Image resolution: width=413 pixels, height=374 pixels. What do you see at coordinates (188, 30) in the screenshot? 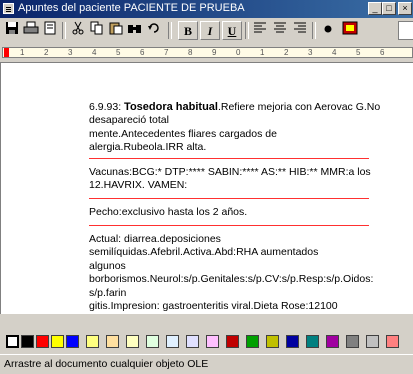
I see `bold-button: B` at bounding box center [188, 30].